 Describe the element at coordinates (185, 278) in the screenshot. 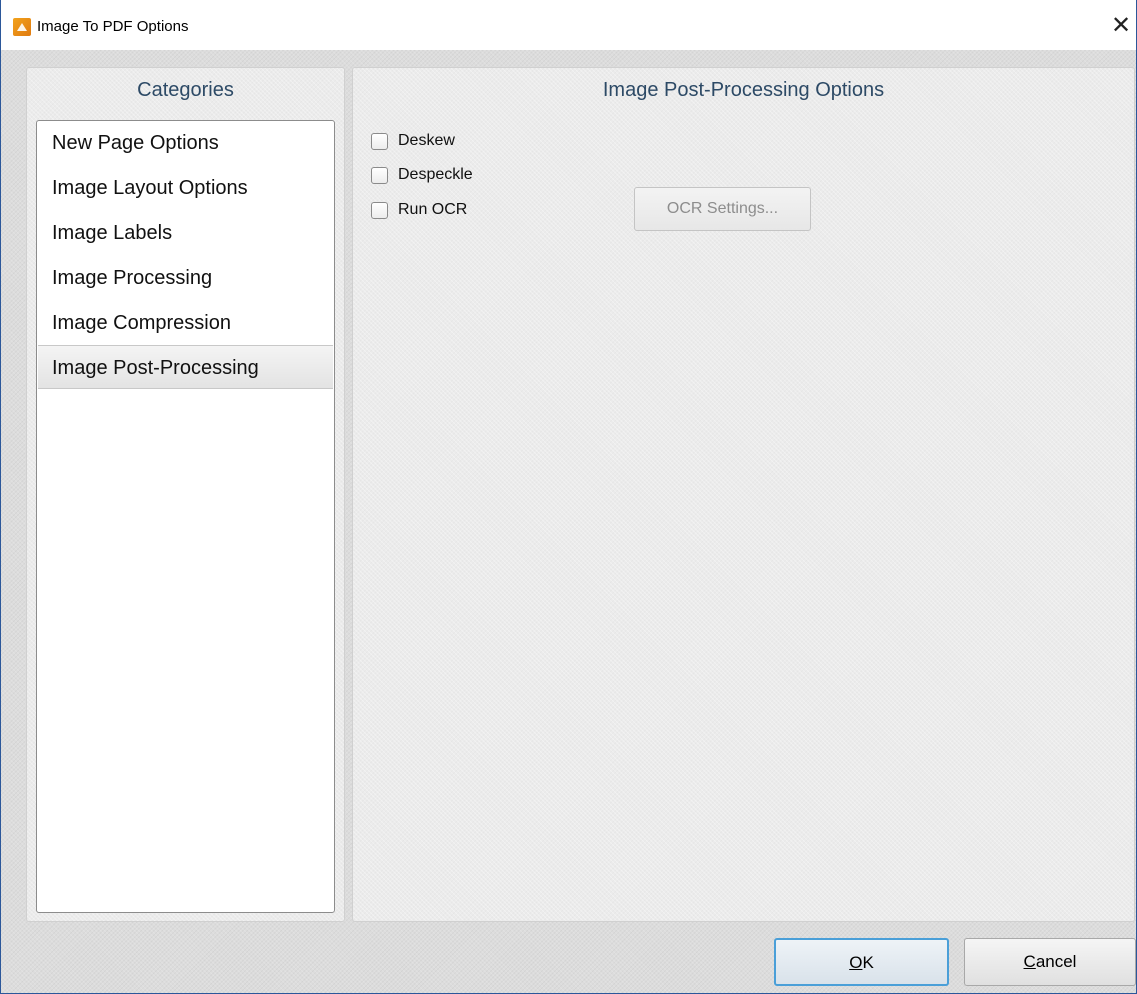

I see `category-image-processing: Image Processing` at that location.